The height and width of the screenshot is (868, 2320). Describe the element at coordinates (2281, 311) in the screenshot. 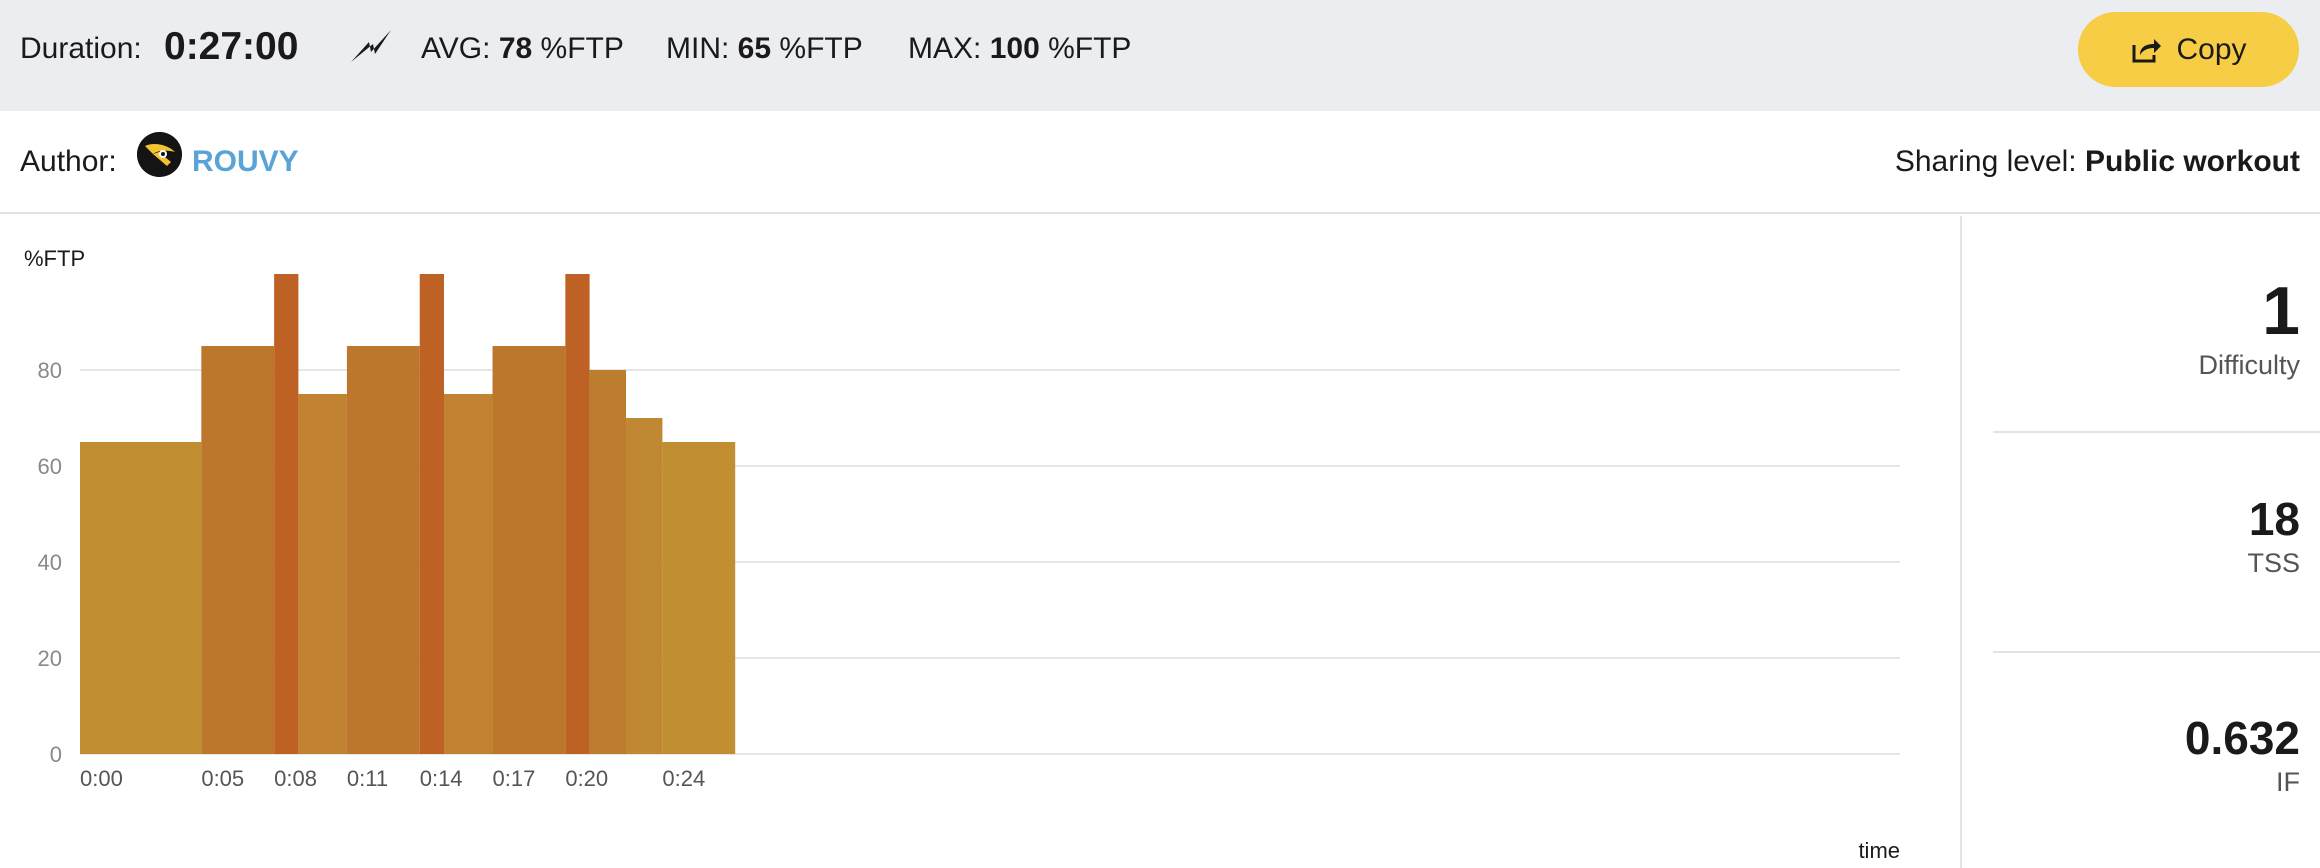

I see `difficulty-value: 1` at that location.